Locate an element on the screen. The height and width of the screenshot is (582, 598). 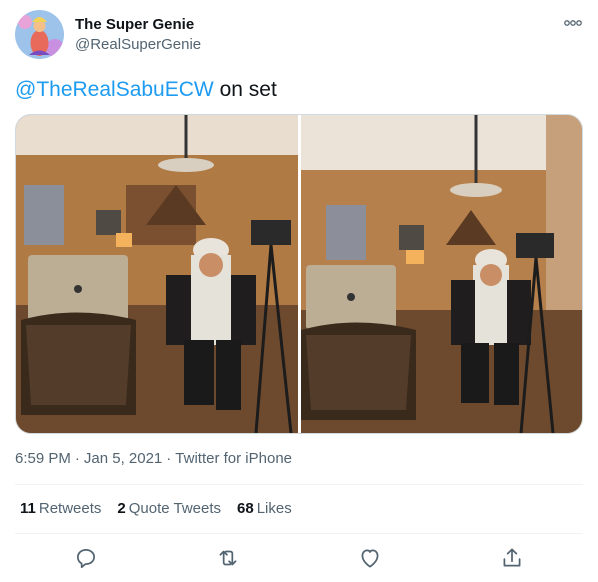
likes-stat: 68 Likes is located at coordinates (264, 508).